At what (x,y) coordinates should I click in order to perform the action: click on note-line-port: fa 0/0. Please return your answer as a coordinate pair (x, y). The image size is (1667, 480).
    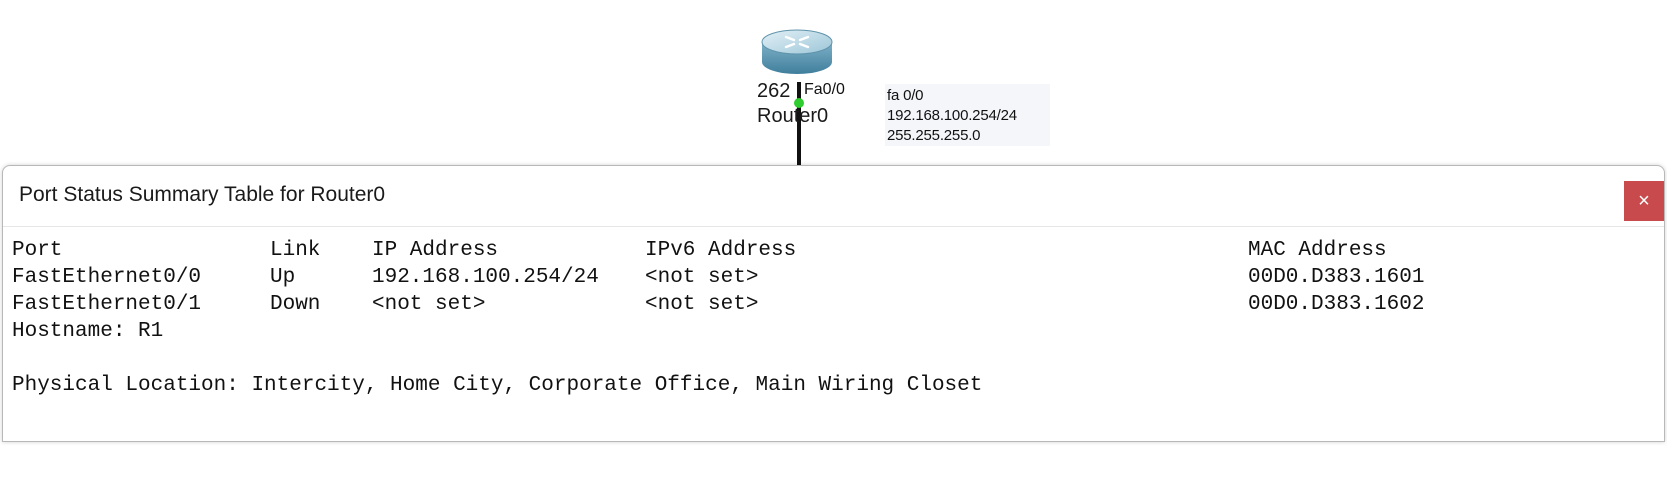
    Looking at the image, I should click on (905, 95).